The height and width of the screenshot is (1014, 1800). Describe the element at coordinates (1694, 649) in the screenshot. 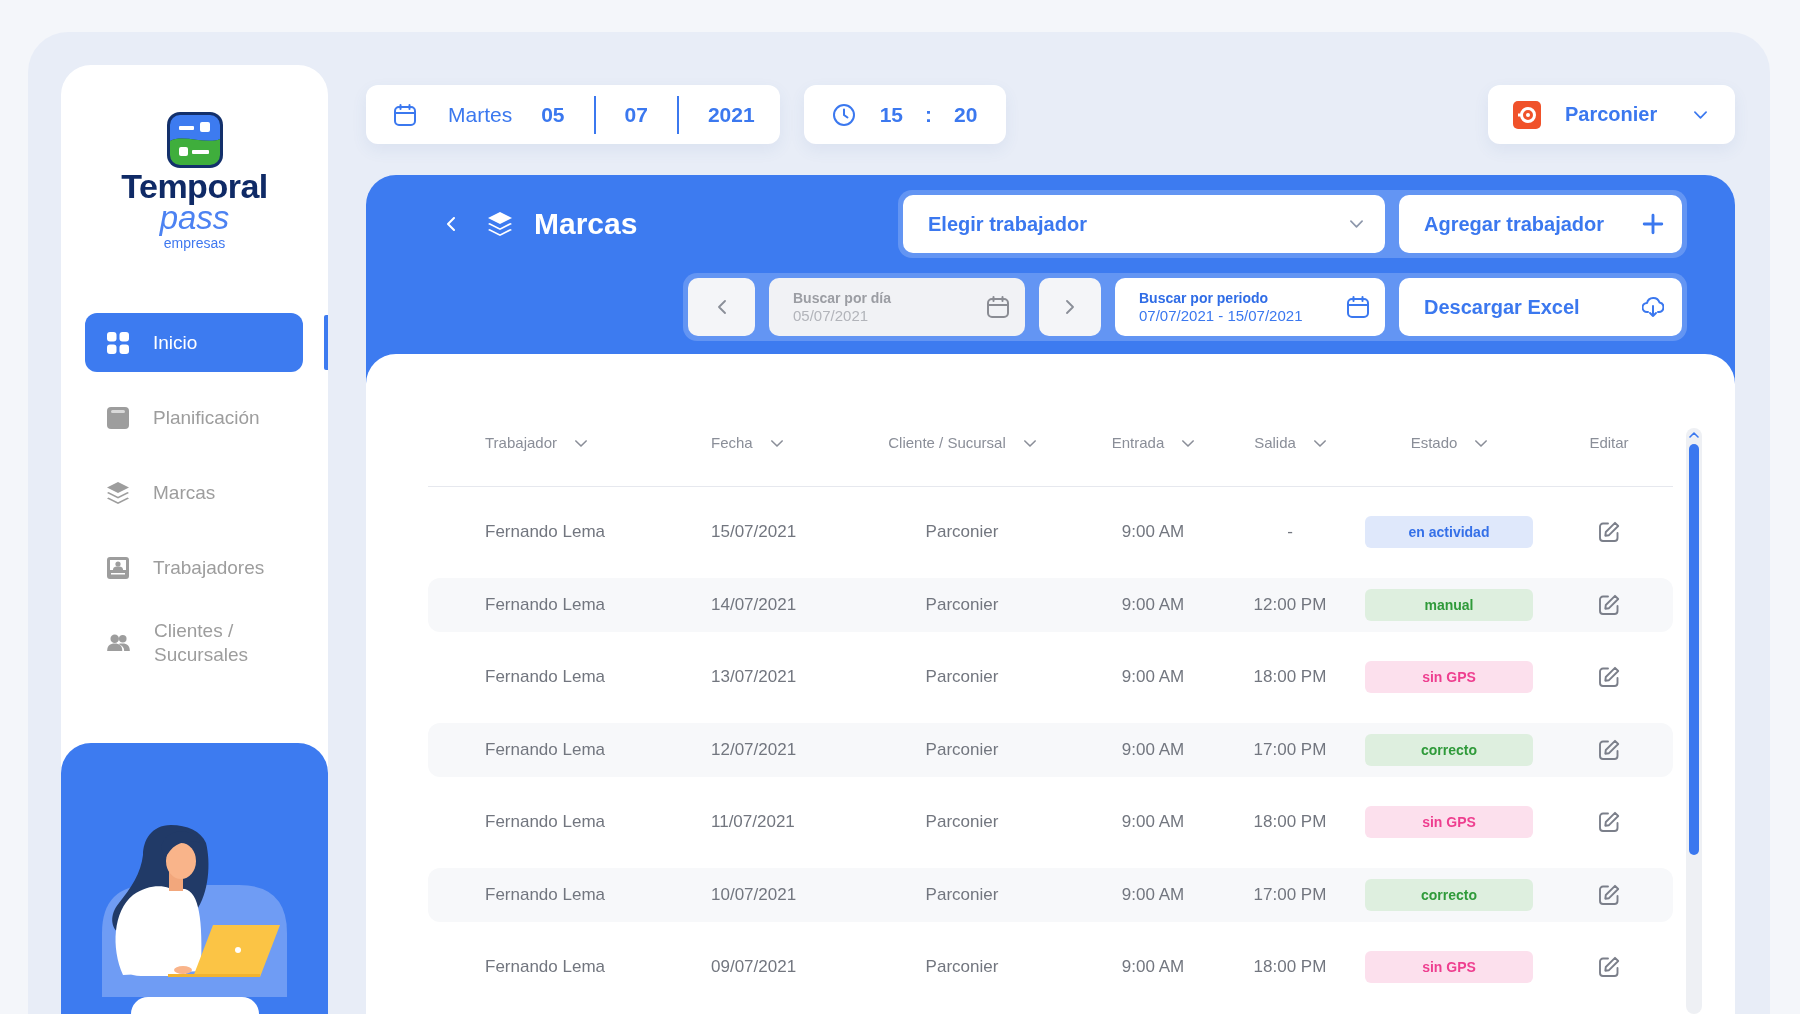

I see `scrollbar-thumb` at that location.